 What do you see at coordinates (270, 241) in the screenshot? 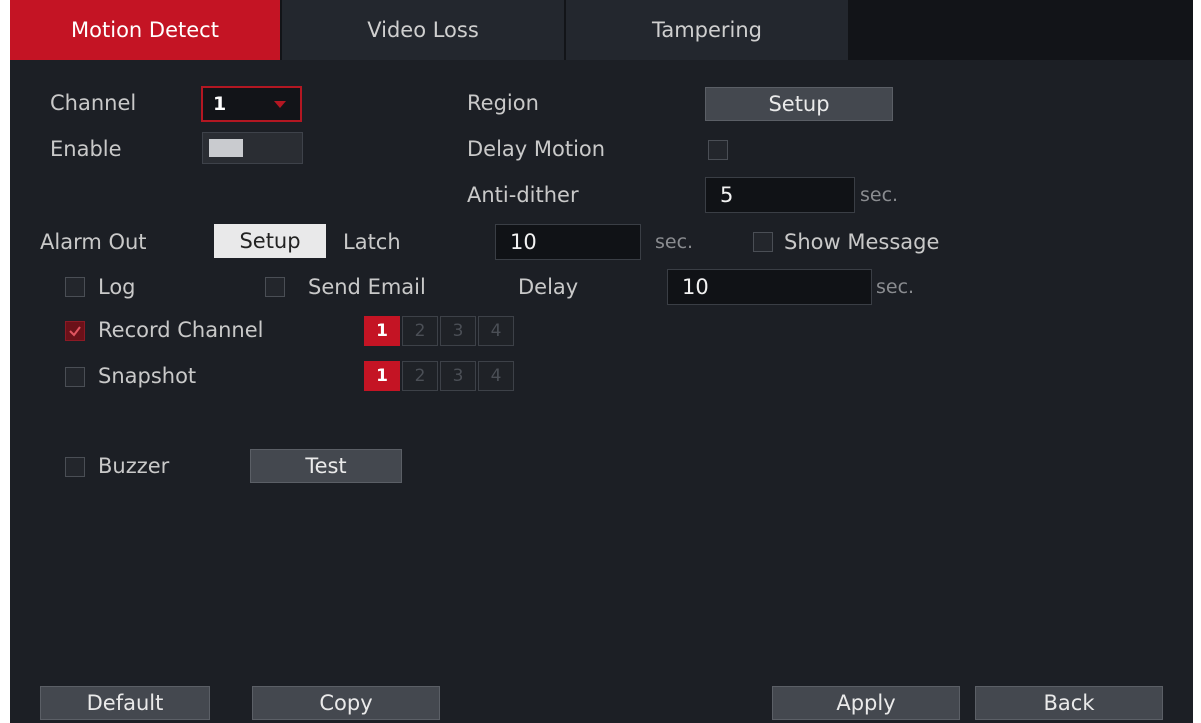
I see `alarm-out-setup-button: Setup` at bounding box center [270, 241].